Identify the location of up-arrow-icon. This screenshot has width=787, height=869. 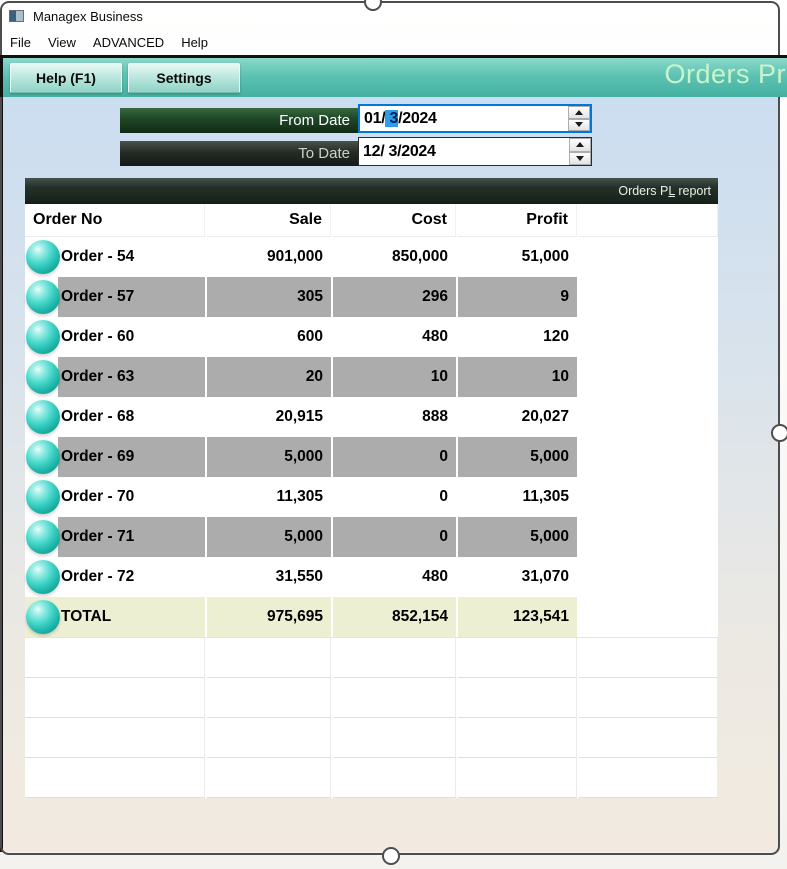
(580, 145).